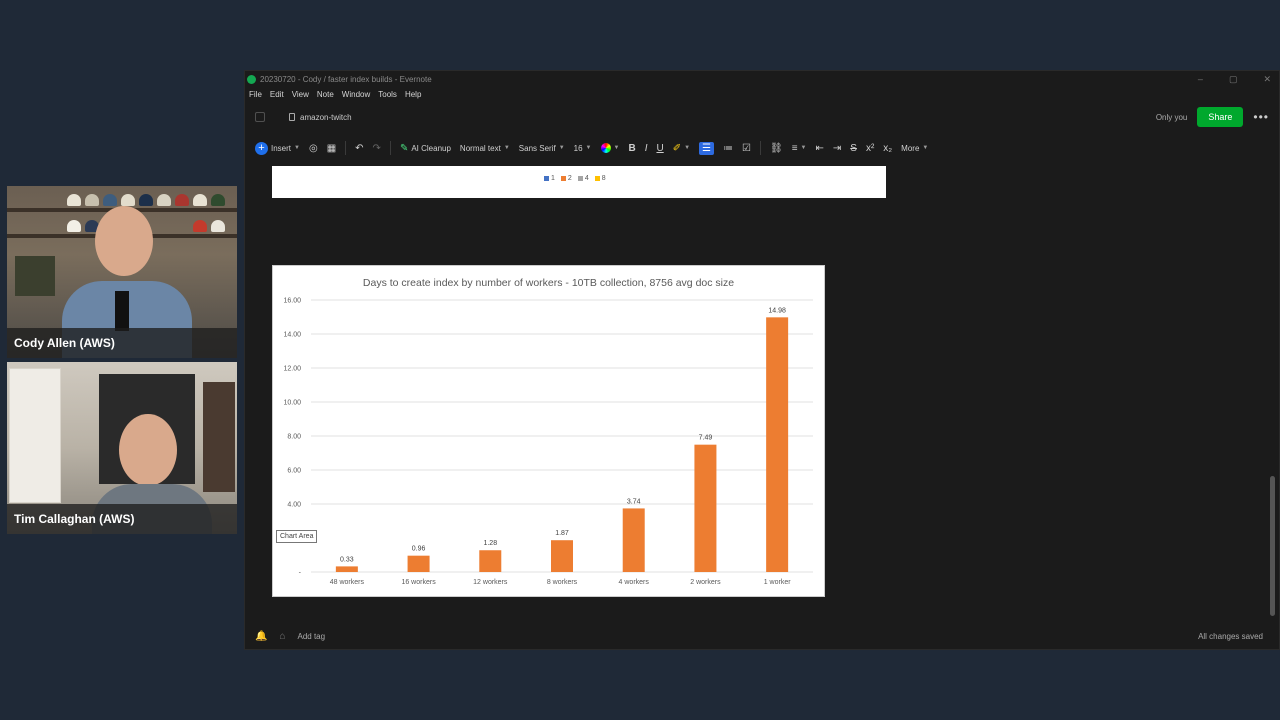  I want to click on door, so click(35, 435).